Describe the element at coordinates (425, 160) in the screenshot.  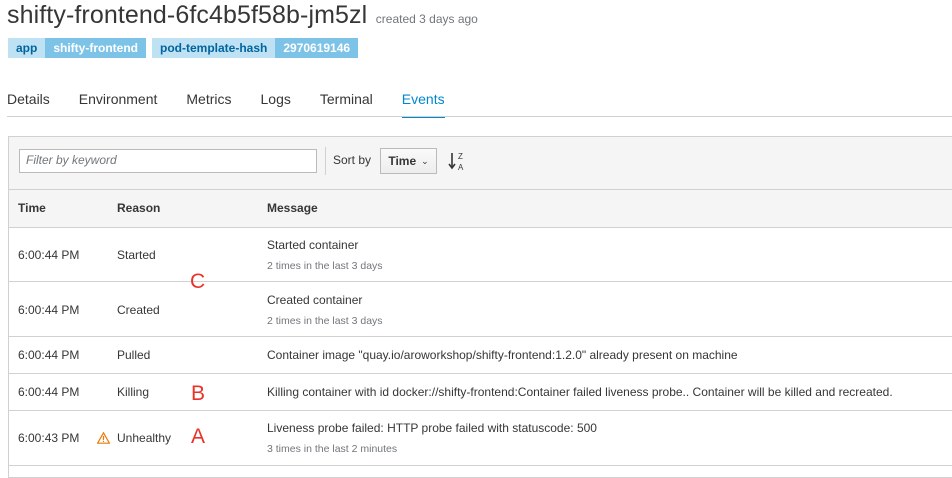
I see `chevron-down-icon: ⌄` at that location.